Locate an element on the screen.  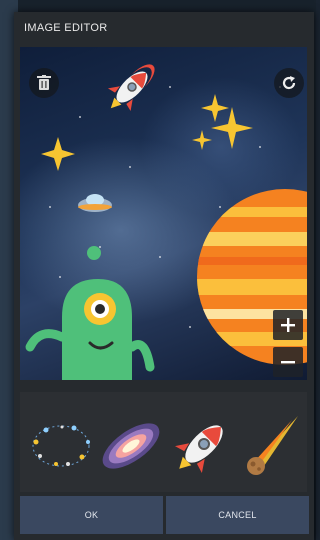
rotate-button is located at coordinates (289, 83).